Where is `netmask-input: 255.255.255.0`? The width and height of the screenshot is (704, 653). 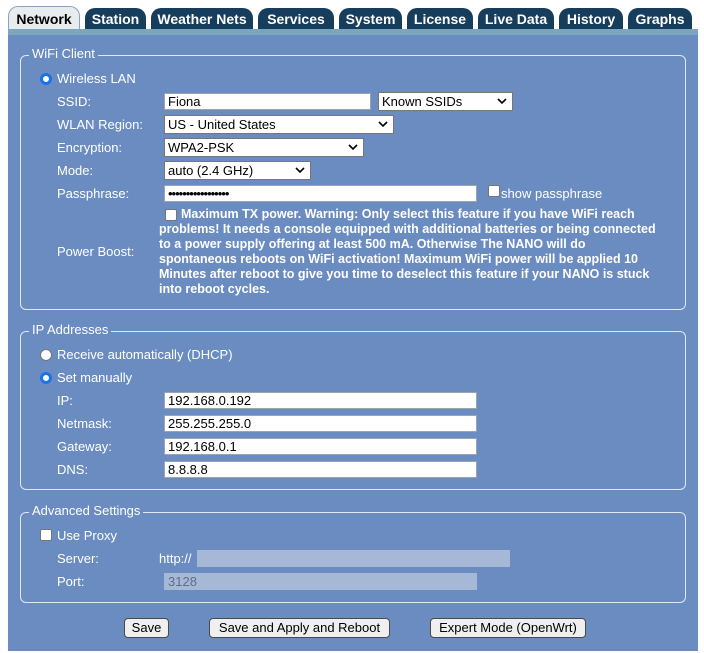 netmask-input: 255.255.255.0 is located at coordinates (320, 423).